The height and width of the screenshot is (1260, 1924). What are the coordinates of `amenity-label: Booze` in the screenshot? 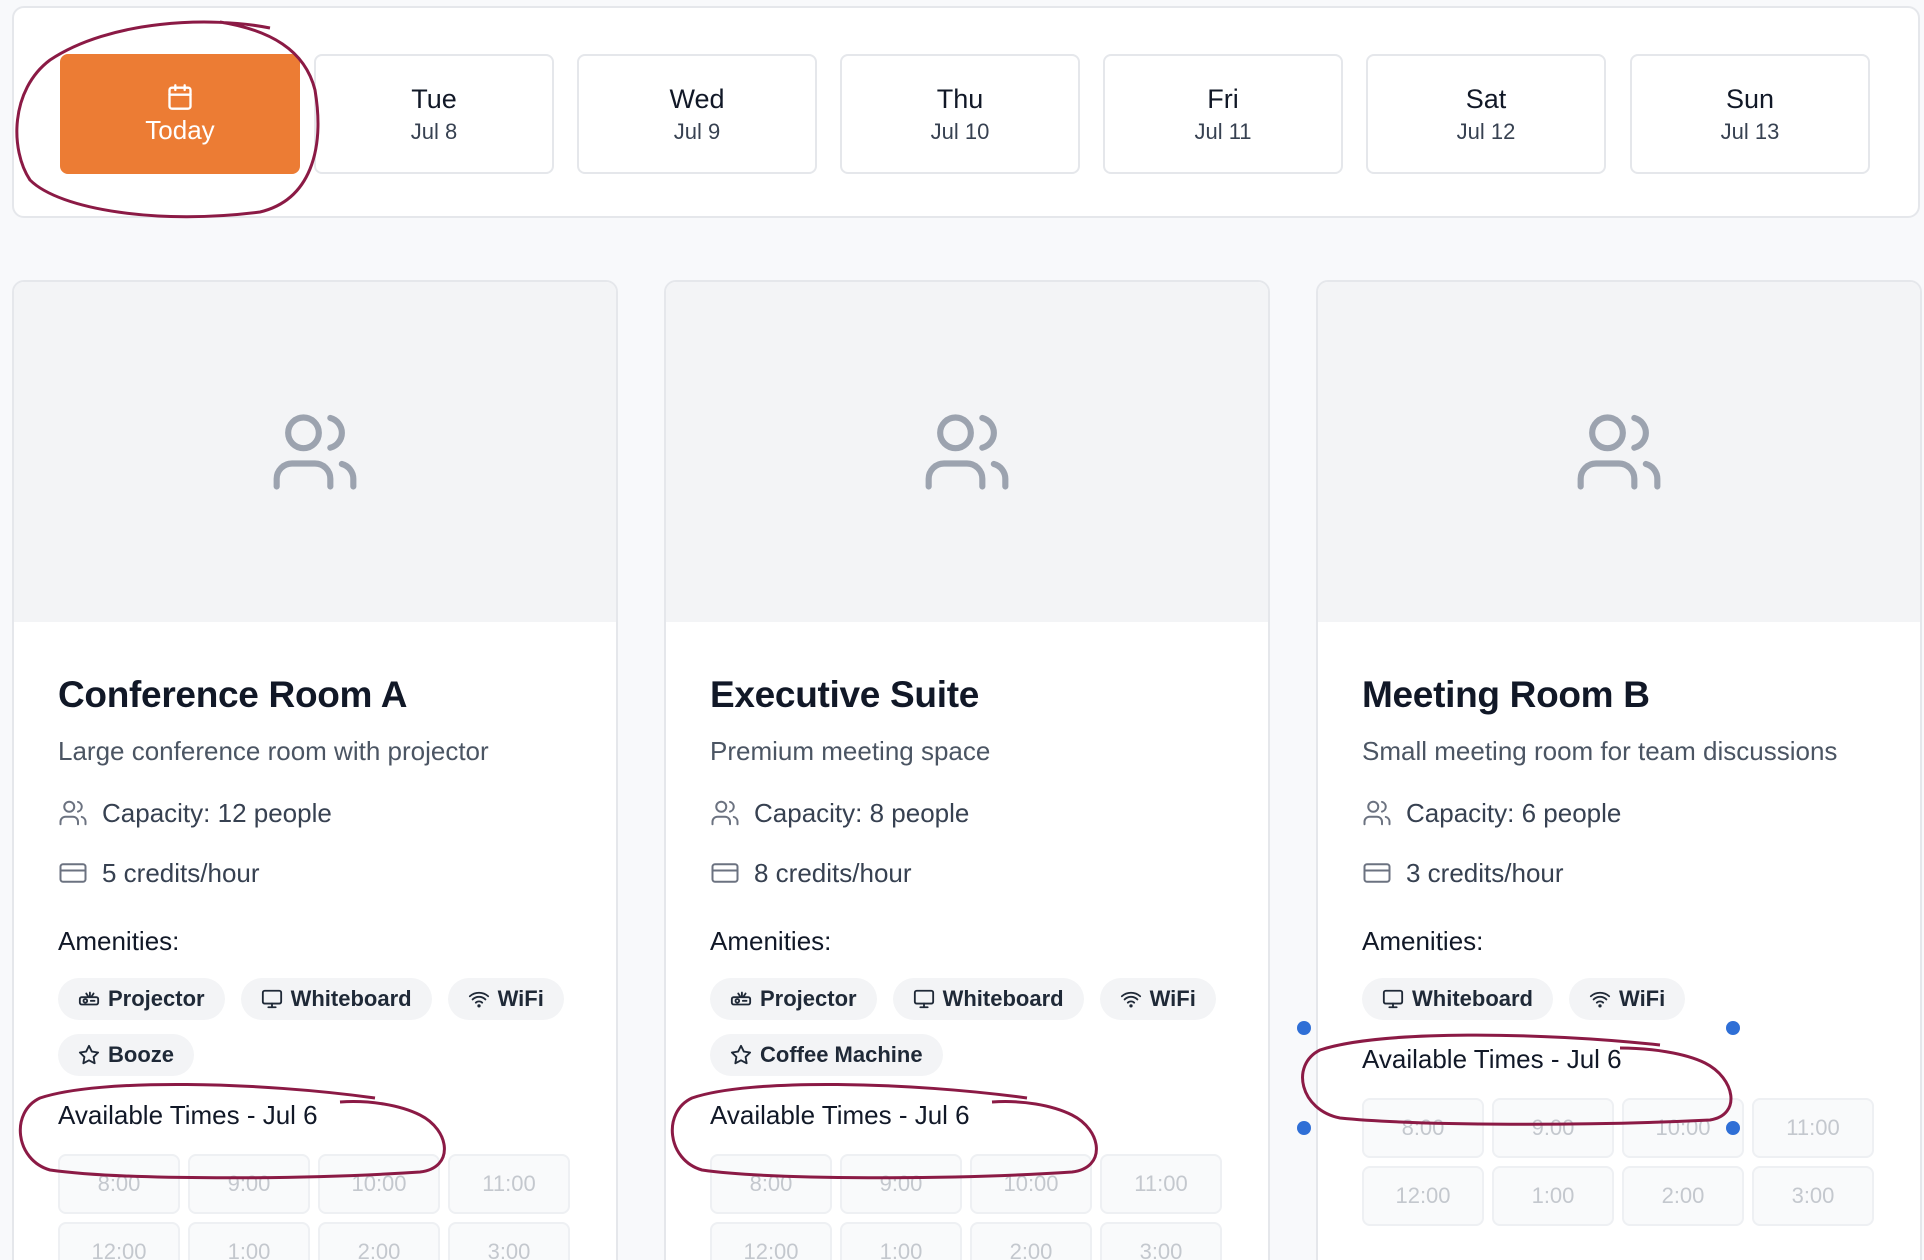 It's located at (141, 1054).